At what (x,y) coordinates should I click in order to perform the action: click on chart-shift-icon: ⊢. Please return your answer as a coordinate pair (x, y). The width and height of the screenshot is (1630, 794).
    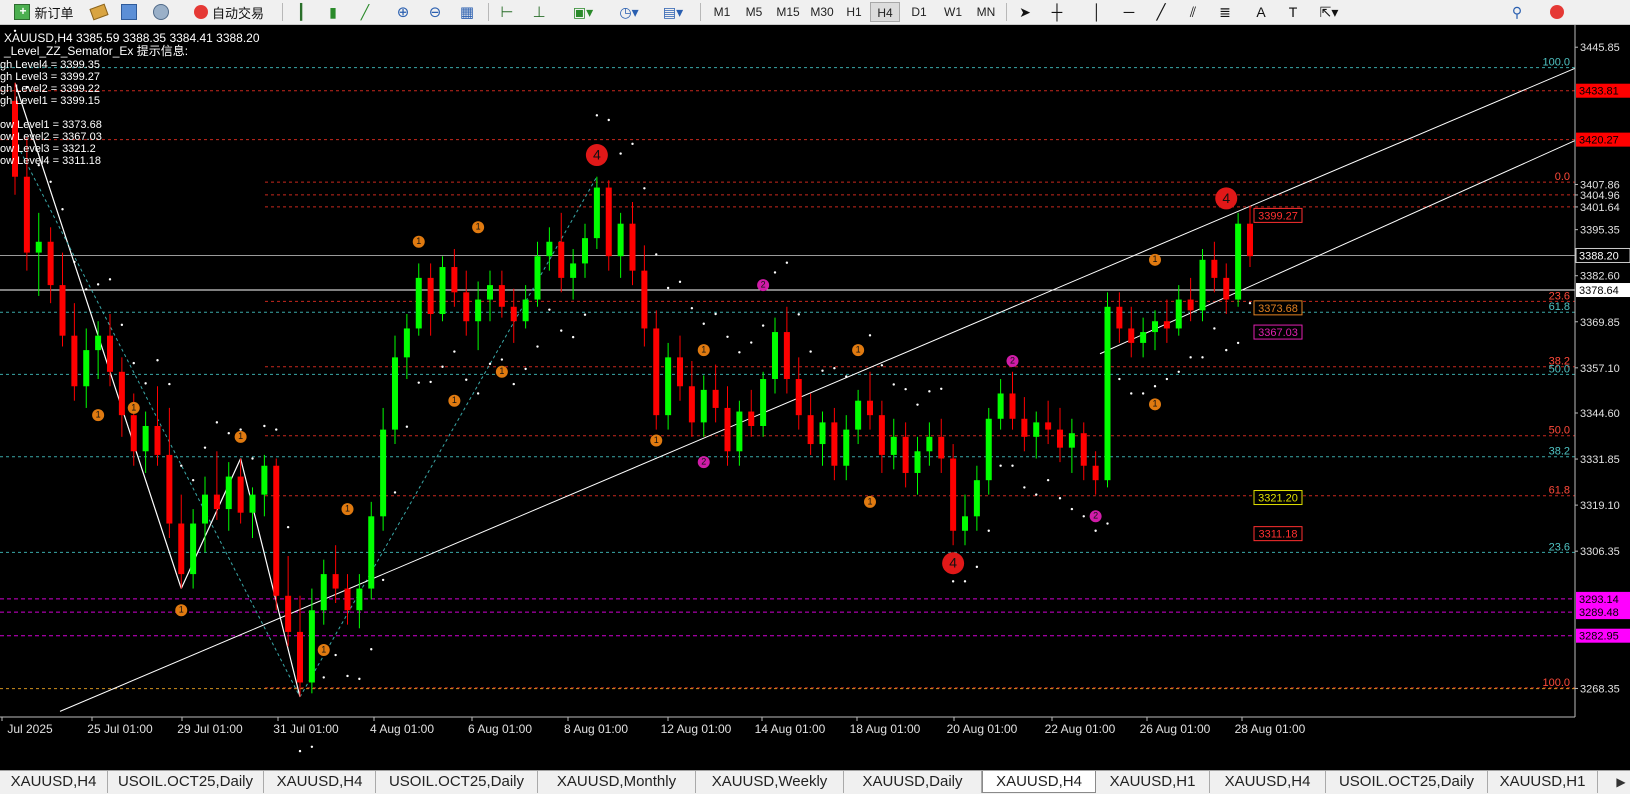
    Looking at the image, I should click on (507, 12).